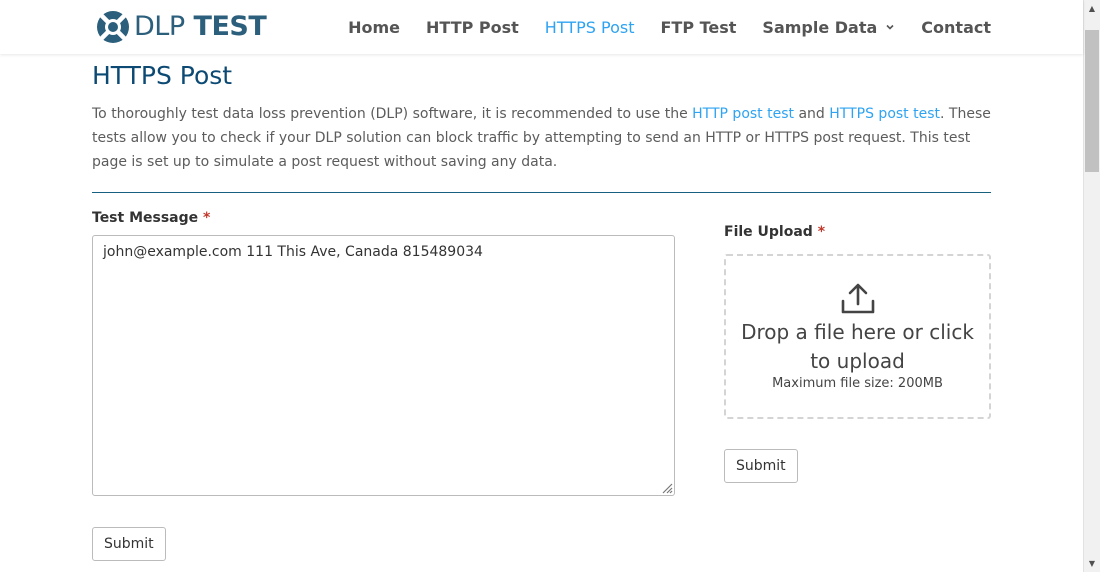  I want to click on nav-ftp-test: FTP Test, so click(698, 27).